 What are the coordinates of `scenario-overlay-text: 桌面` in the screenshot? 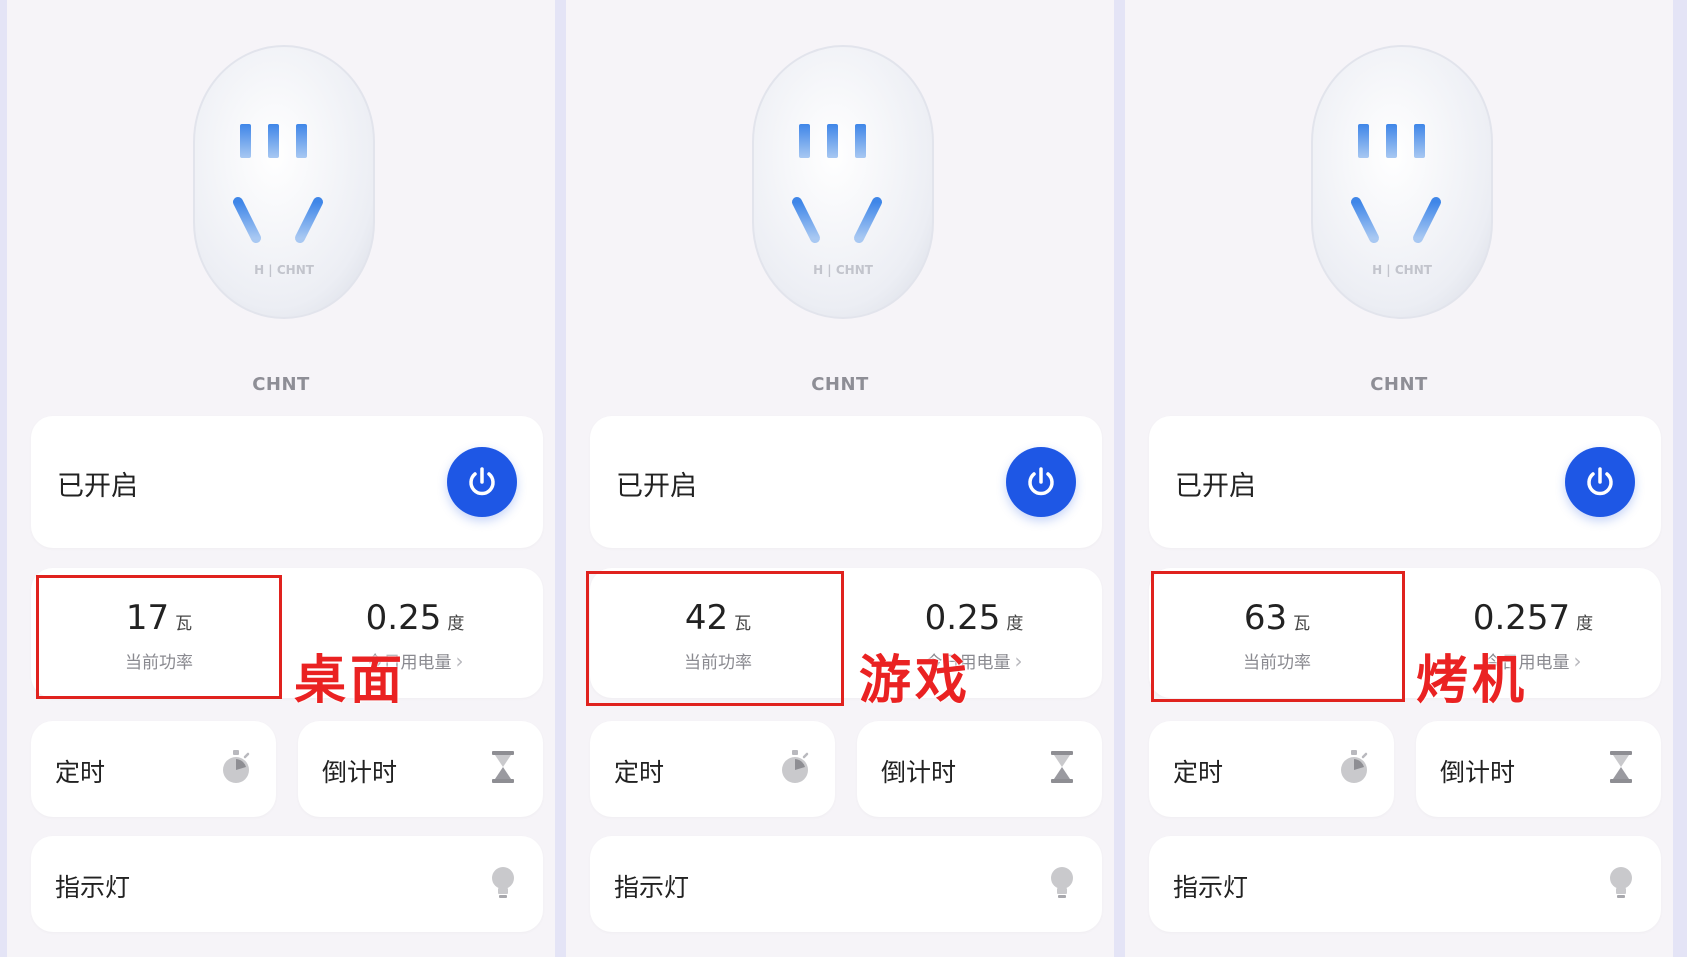 It's located at (350, 681).